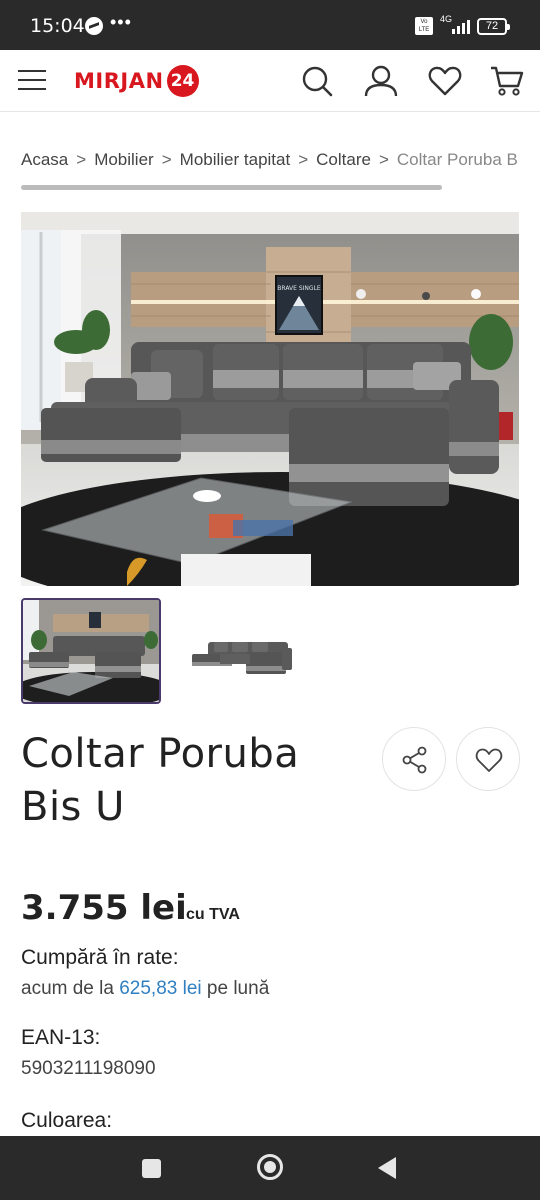  I want to click on user-icon, so click(381, 81).